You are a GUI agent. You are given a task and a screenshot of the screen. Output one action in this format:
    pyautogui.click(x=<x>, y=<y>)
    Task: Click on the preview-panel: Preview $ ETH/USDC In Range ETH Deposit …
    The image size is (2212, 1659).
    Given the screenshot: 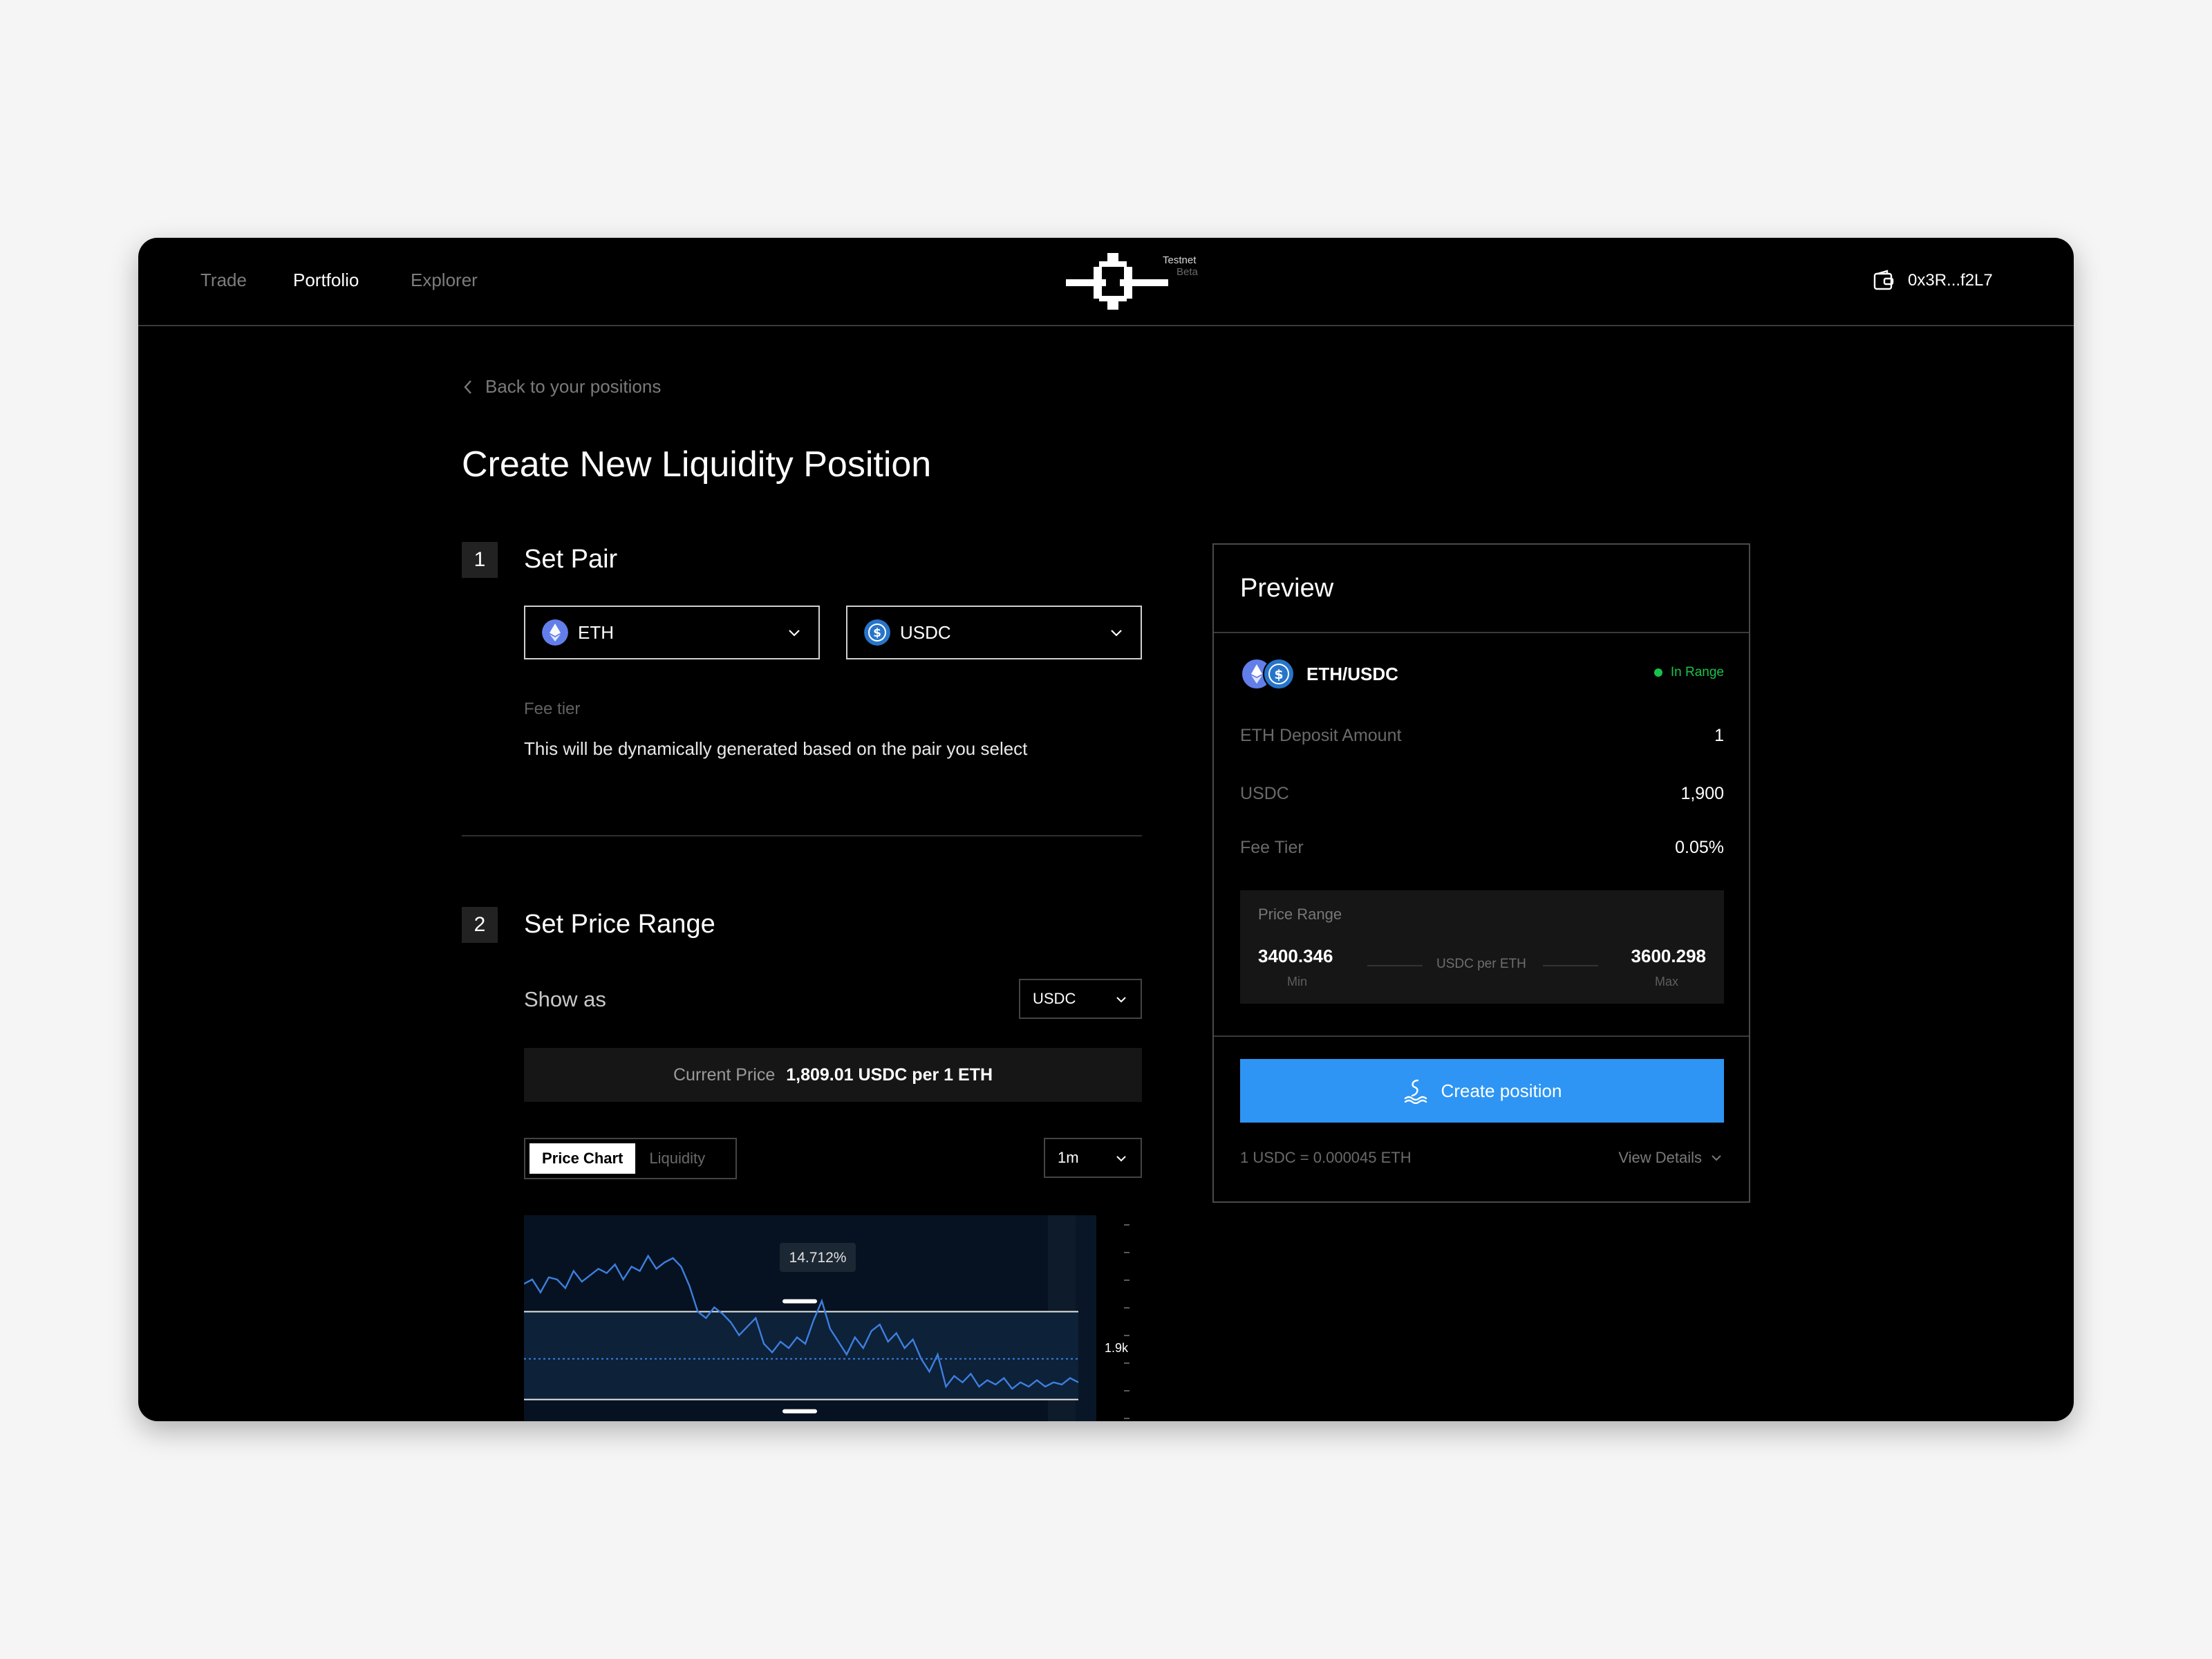 What is the action you would take?
    pyautogui.click(x=1481, y=873)
    